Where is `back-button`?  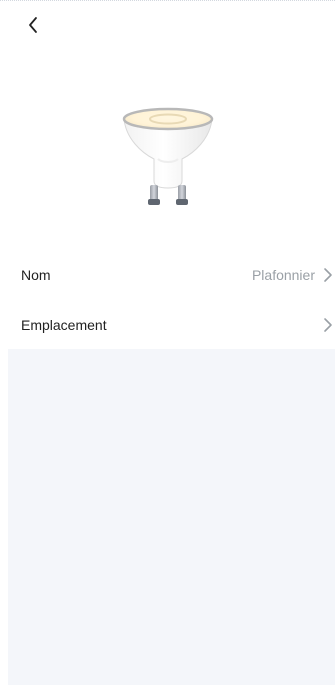
back-button is located at coordinates (33, 25).